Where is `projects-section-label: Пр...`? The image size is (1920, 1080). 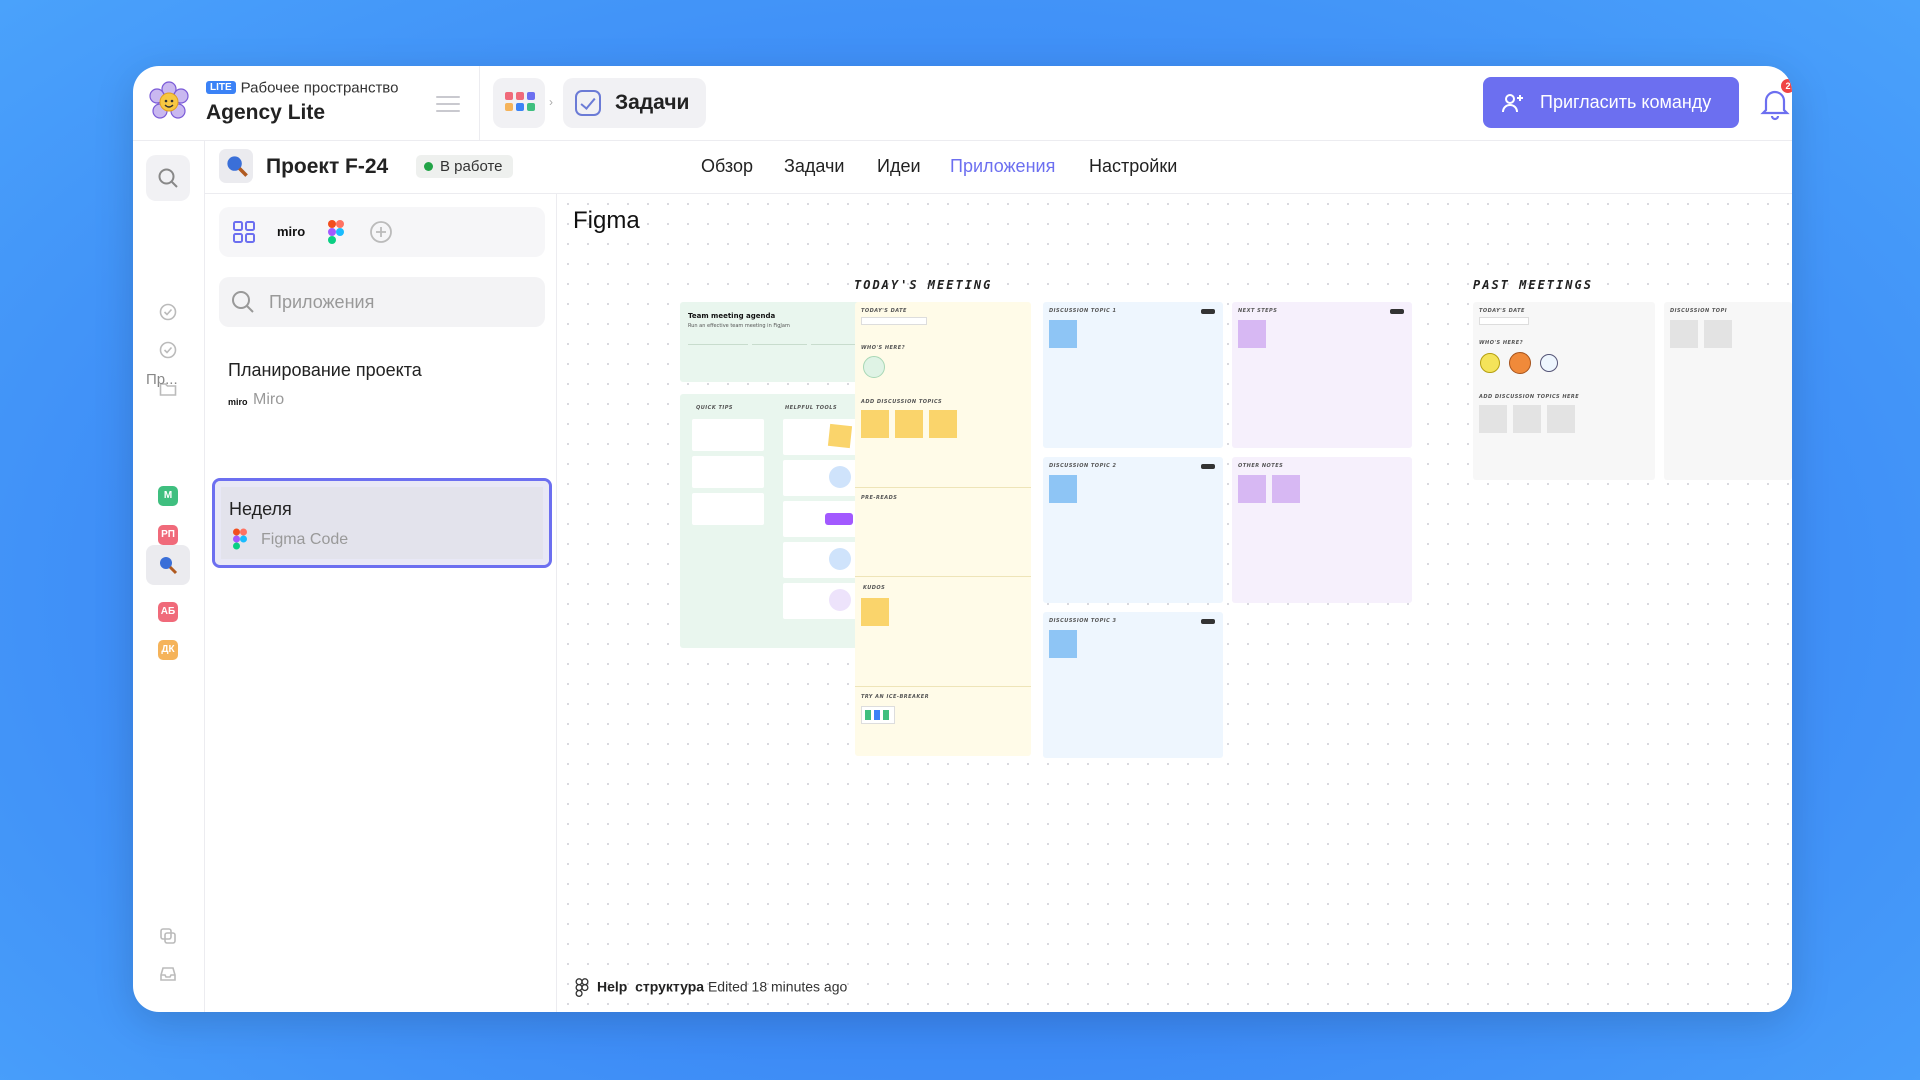 projects-section-label: Пр... is located at coordinates (162, 379).